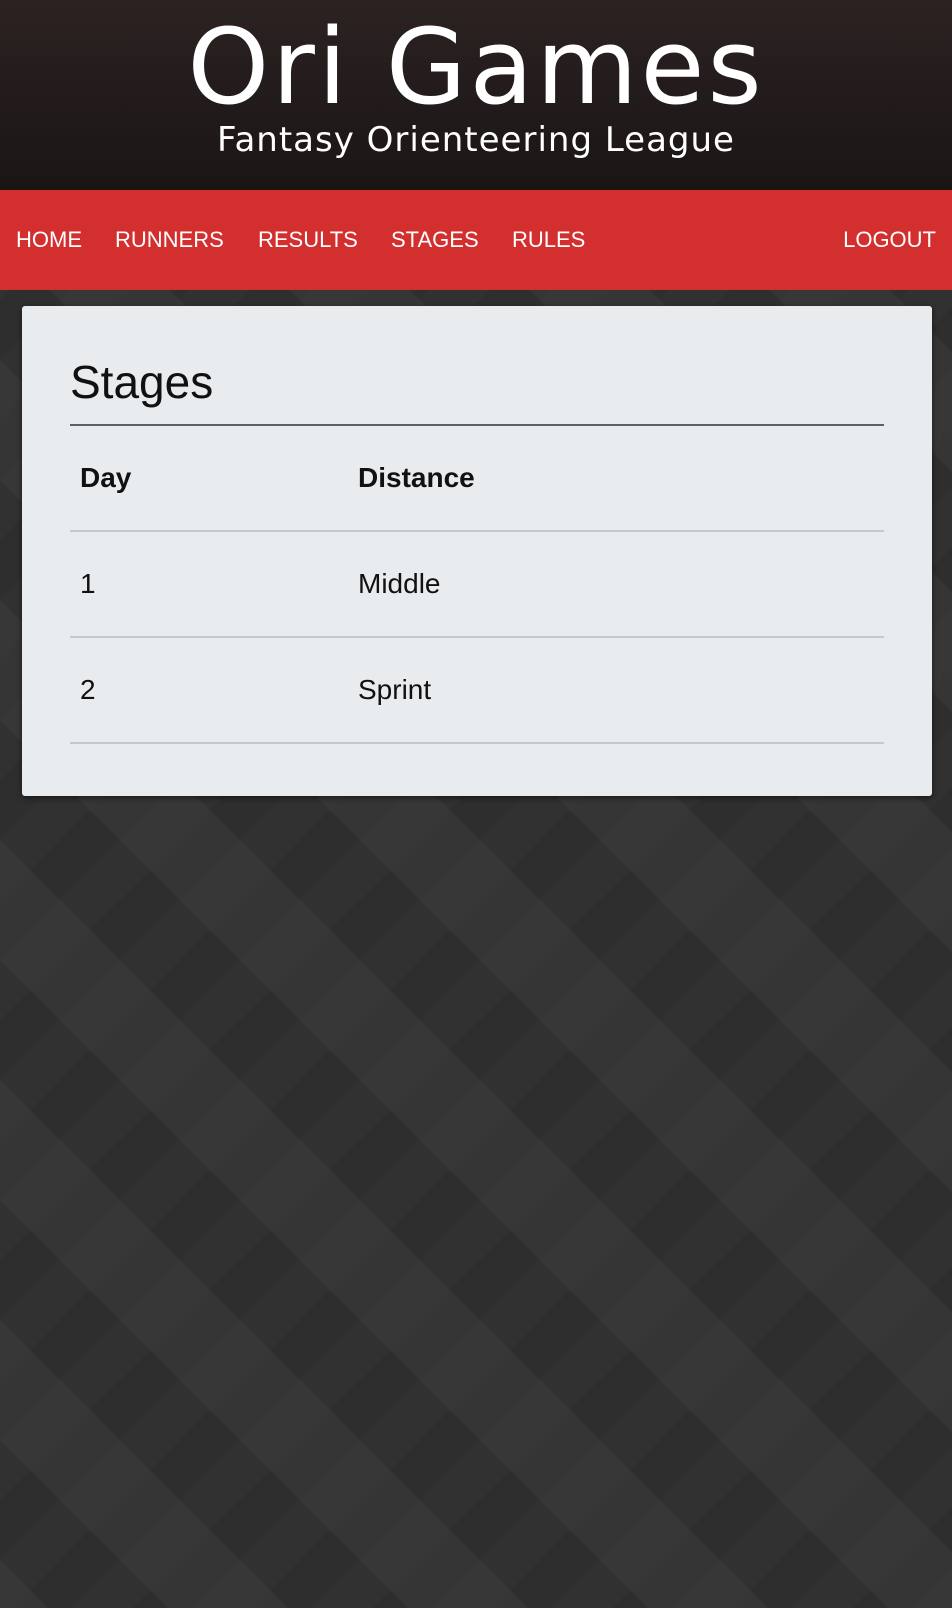  I want to click on nav-stages-link: STAGES, so click(435, 240).